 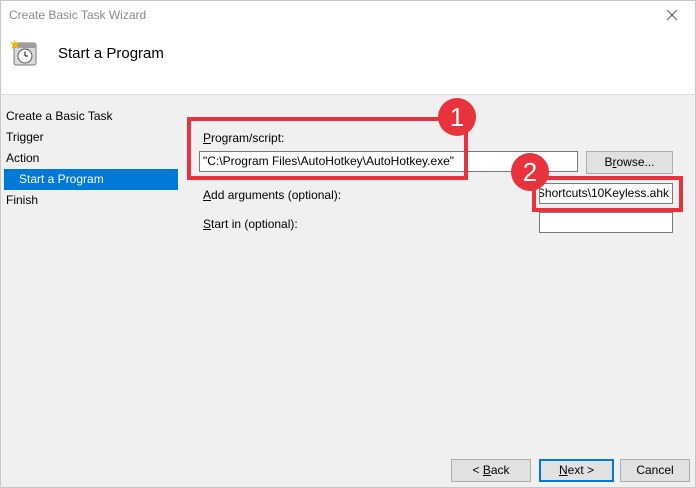 I want to click on start-in-label: Start in (optional):, so click(x=250, y=224).